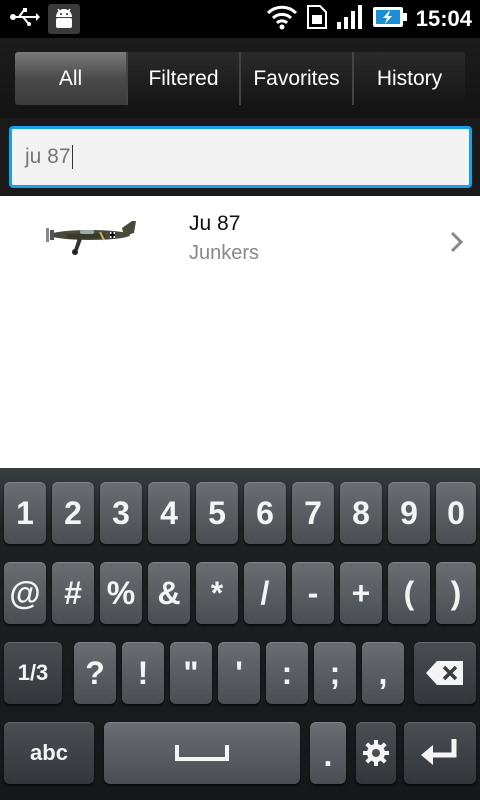 The height and width of the screenshot is (800, 480). Describe the element at coordinates (224, 253) in the screenshot. I see `result-subtitle: Junkers` at that location.